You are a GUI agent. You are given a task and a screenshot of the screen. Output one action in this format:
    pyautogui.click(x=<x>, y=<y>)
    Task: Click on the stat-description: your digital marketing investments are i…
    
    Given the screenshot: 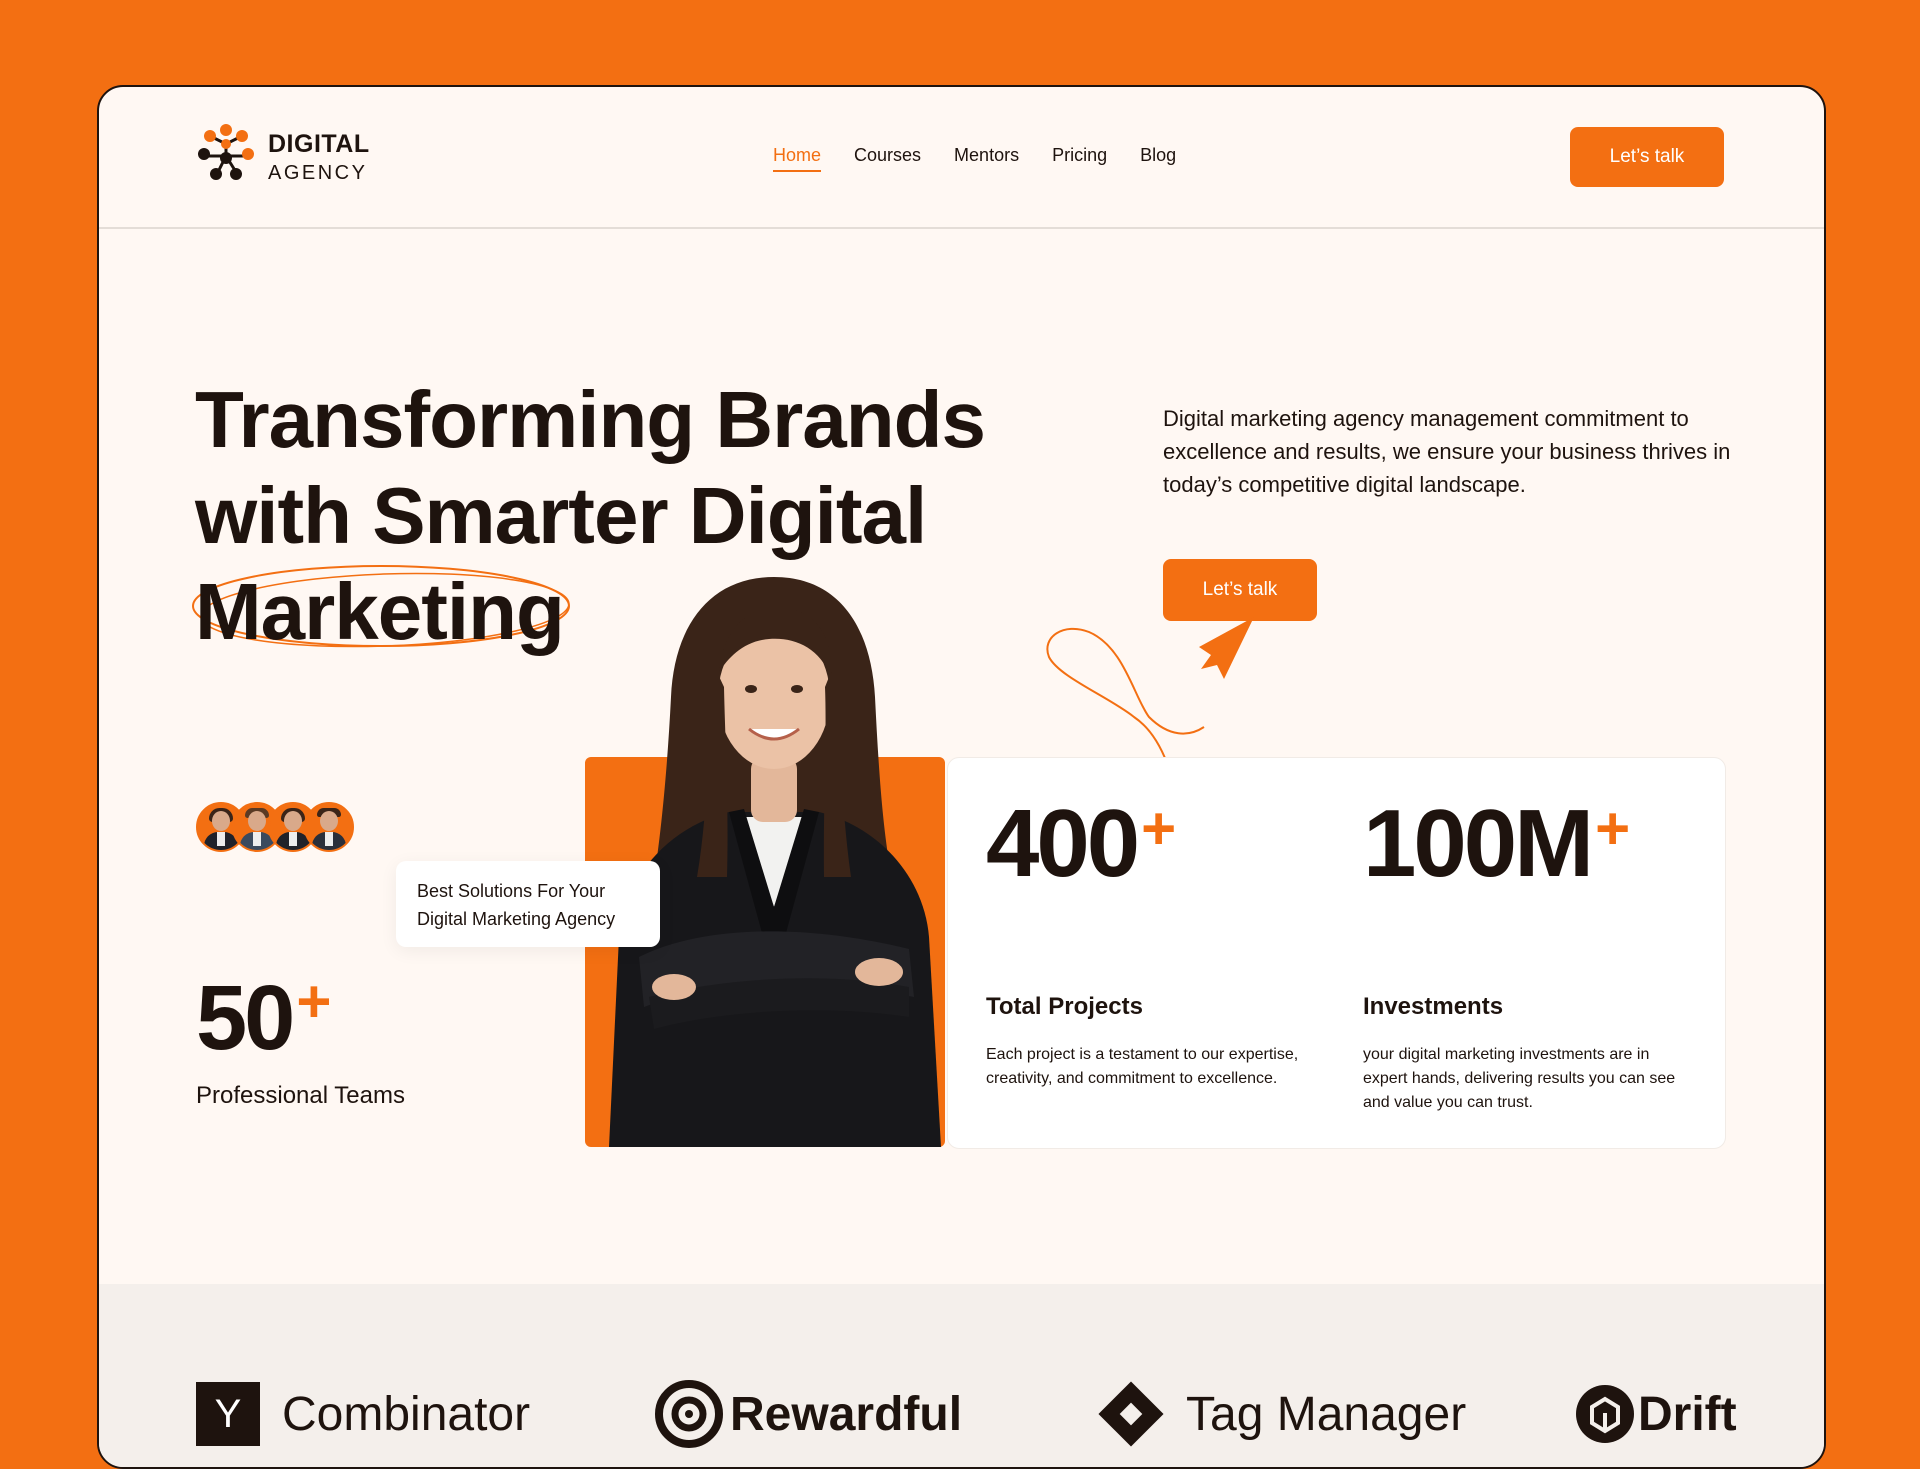 What is the action you would take?
    pyautogui.click(x=1519, y=1078)
    